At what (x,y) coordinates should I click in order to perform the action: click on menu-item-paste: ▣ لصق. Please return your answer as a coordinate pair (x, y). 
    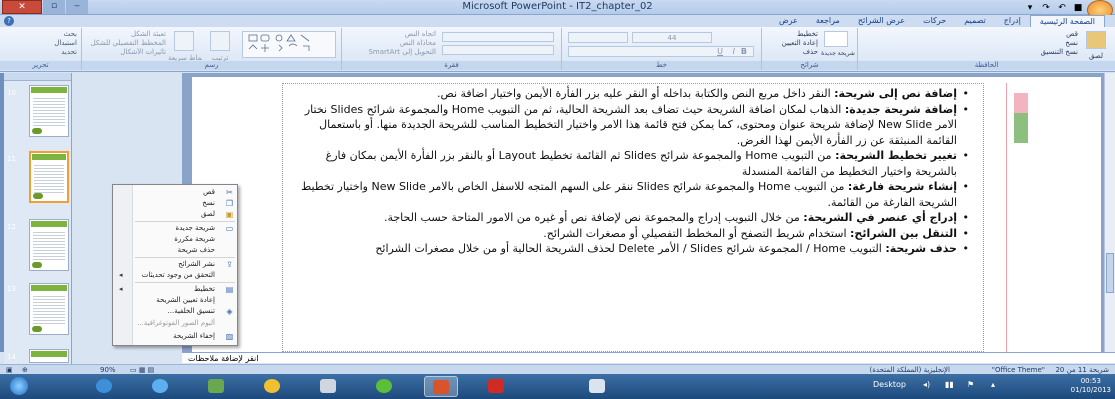
    Looking at the image, I should click on (176, 214).